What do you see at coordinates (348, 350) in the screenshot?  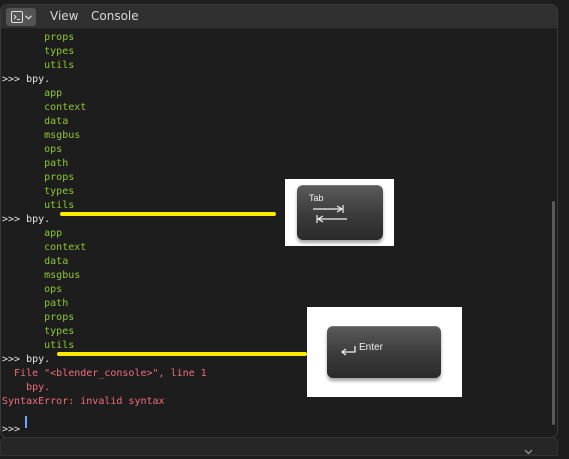 I see `return-arrow-icon` at bounding box center [348, 350].